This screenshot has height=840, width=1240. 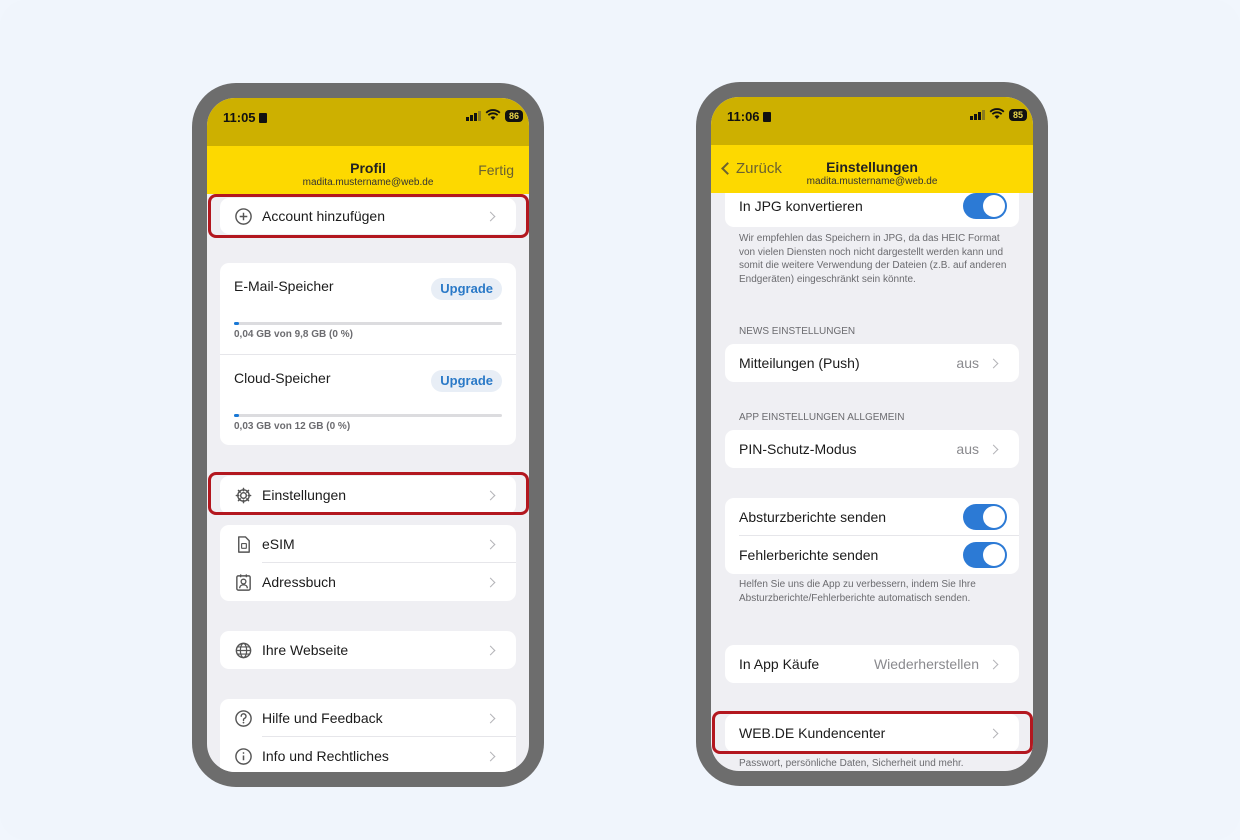 What do you see at coordinates (822, 417) in the screenshot?
I see `app-section-header: APP EINSTELLUNGEN ALLGEMEIN` at bounding box center [822, 417].